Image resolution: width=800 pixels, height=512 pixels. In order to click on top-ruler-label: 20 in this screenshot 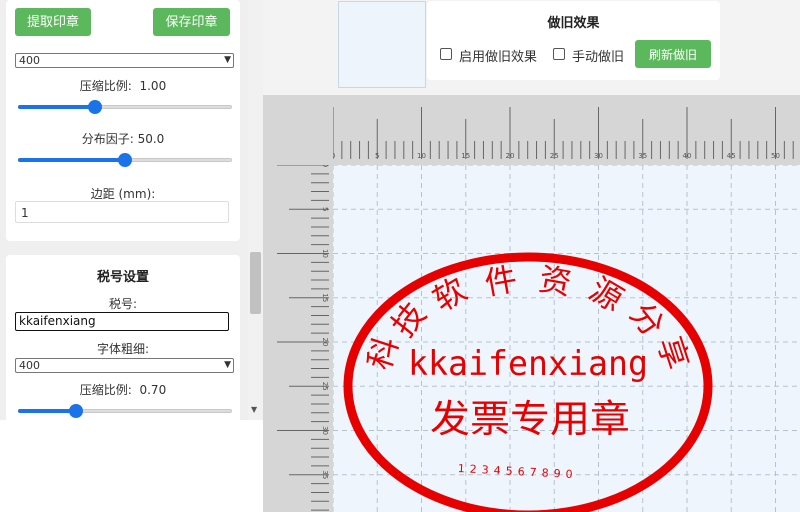, I will do `click(510, 156)`.